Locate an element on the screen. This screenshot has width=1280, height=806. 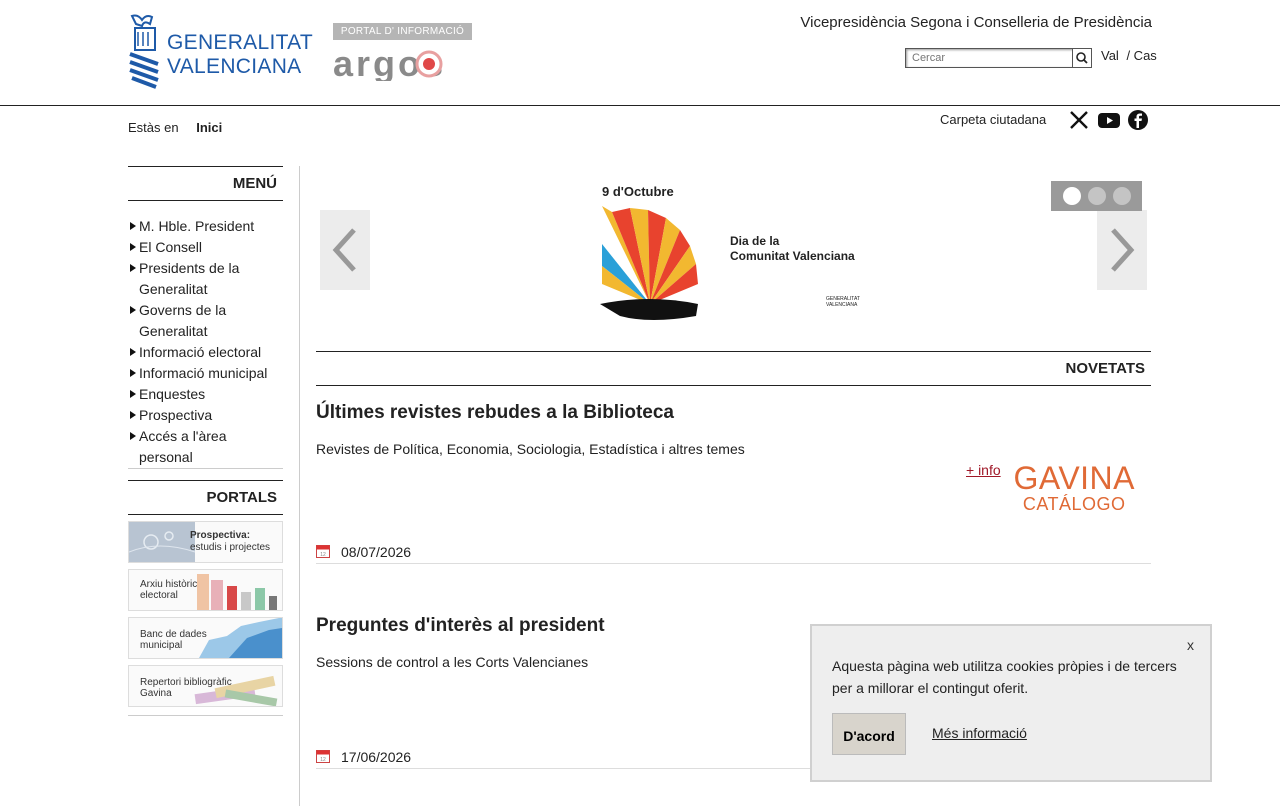
carousel-next-button is located at coordinates (1122, 250).